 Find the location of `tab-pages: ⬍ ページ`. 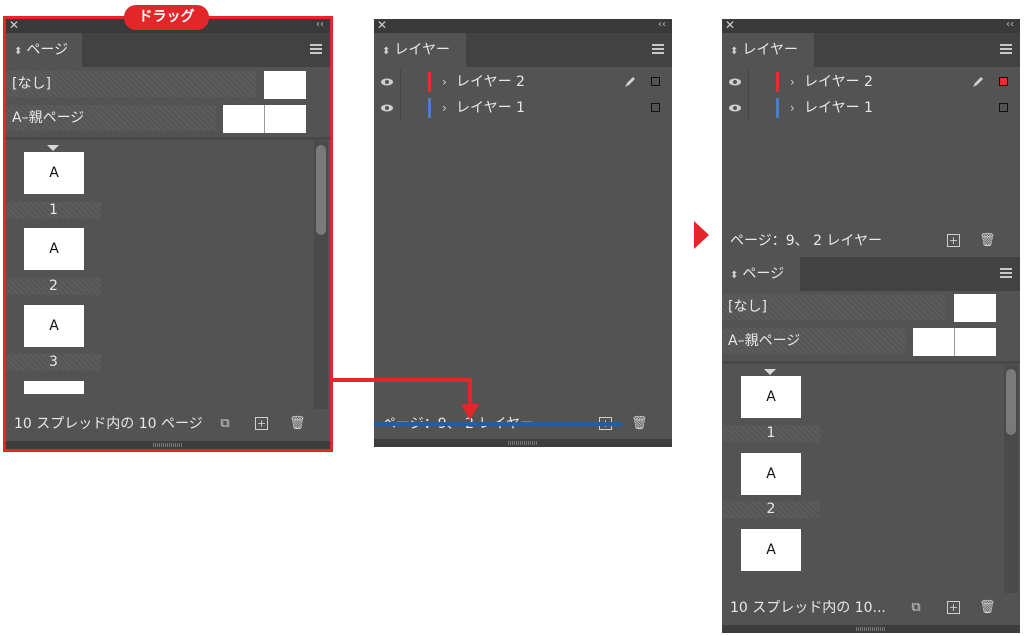

tab-pages: ⬍ ページ is located at coordinates (761, 274).